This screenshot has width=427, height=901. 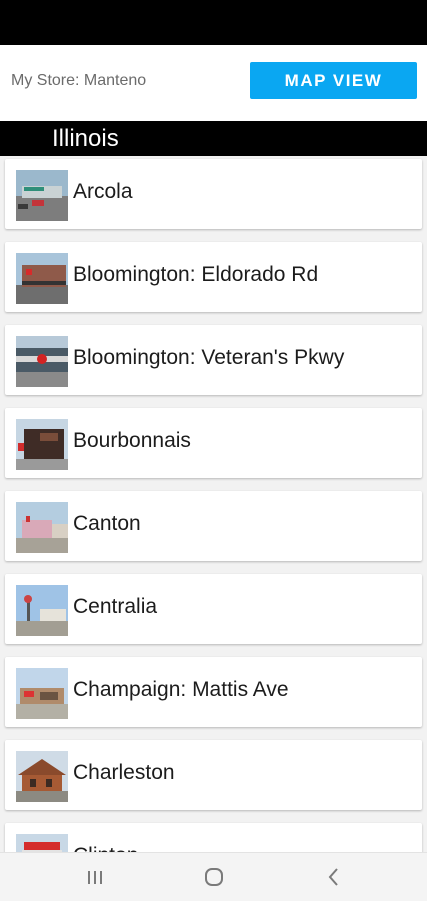 I want to click on store-name: Bourbonnais, so click(x=132, y=440).